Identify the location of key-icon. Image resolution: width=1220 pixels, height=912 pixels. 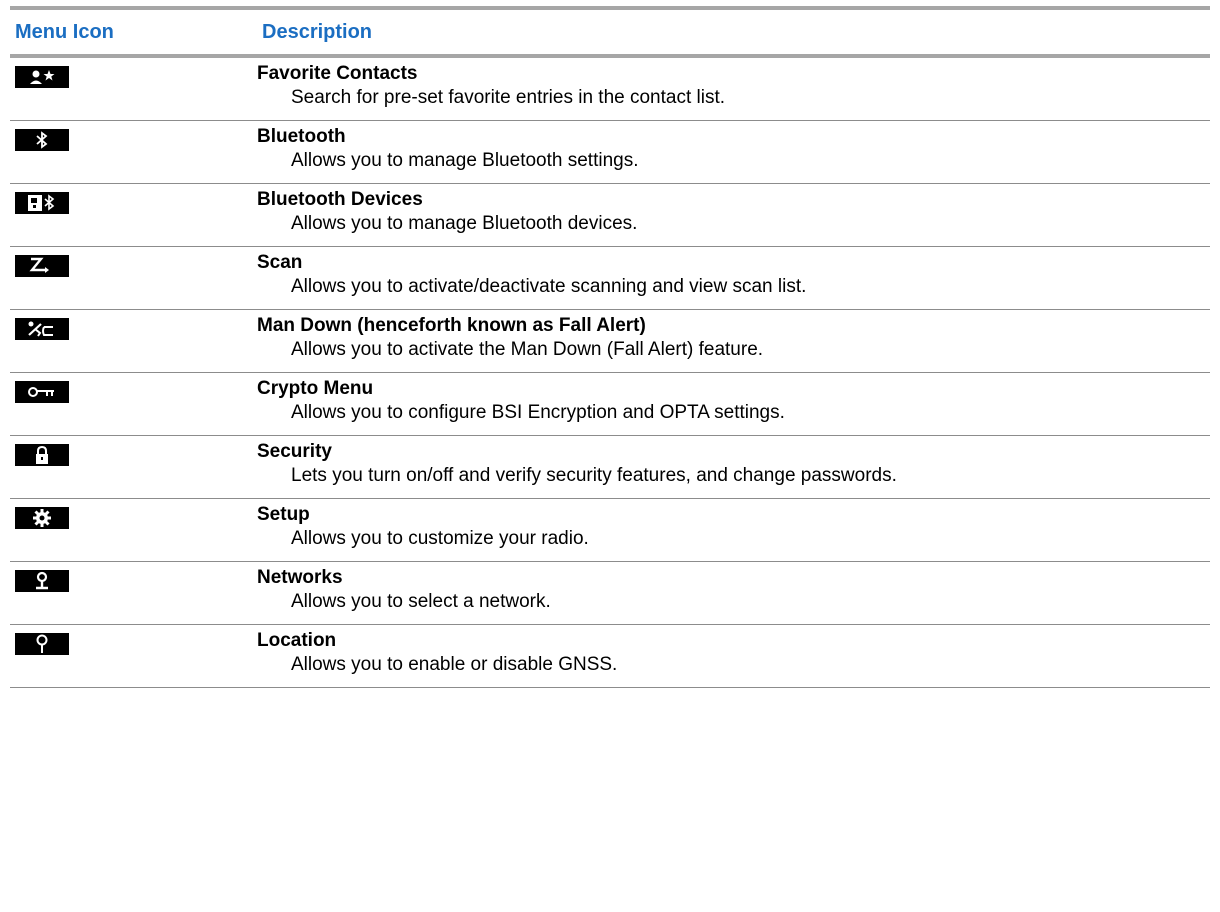
(42, 392).